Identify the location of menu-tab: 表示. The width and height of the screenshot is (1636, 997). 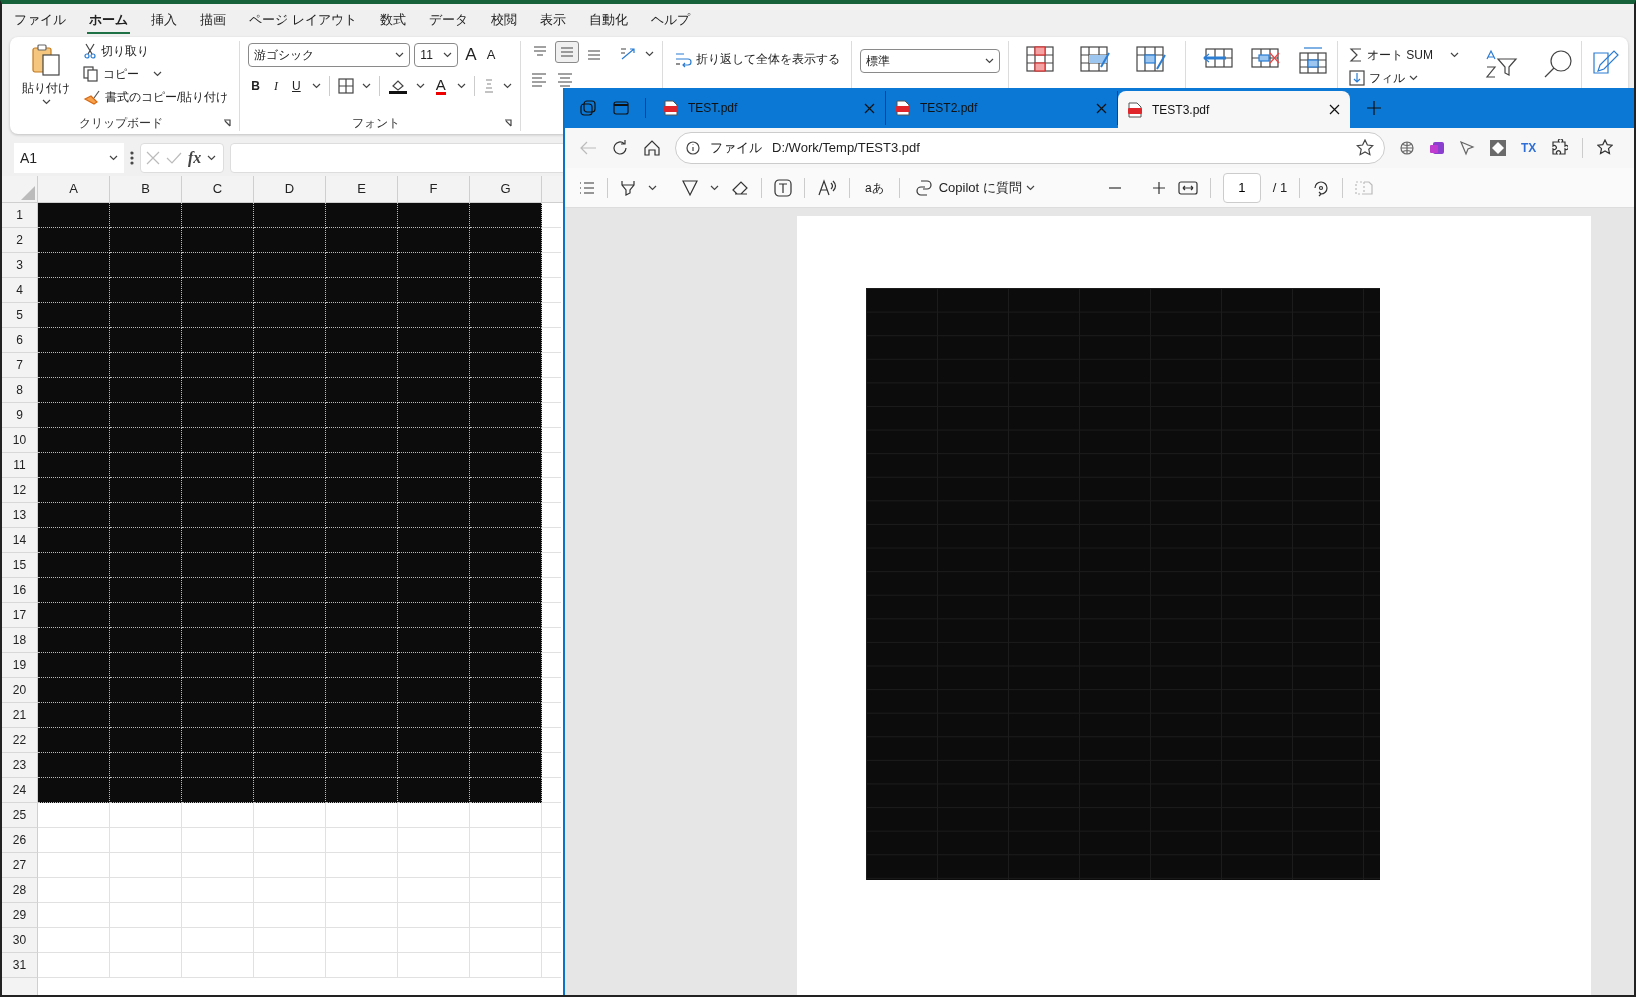
(552, 20).